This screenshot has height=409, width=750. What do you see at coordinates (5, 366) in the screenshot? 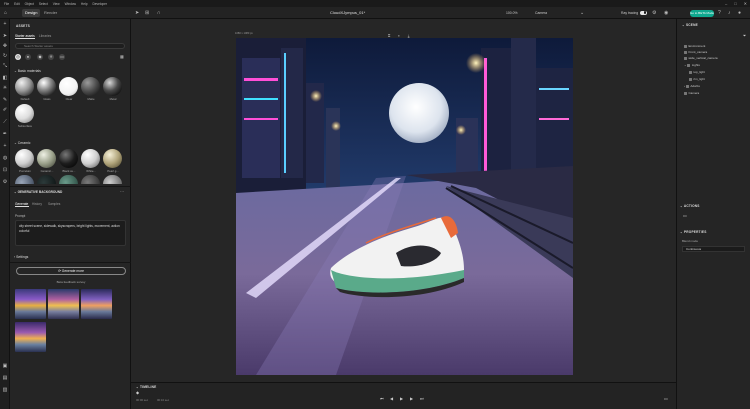
I see `layers-icon: ▣` at bounding box center [5, 366].